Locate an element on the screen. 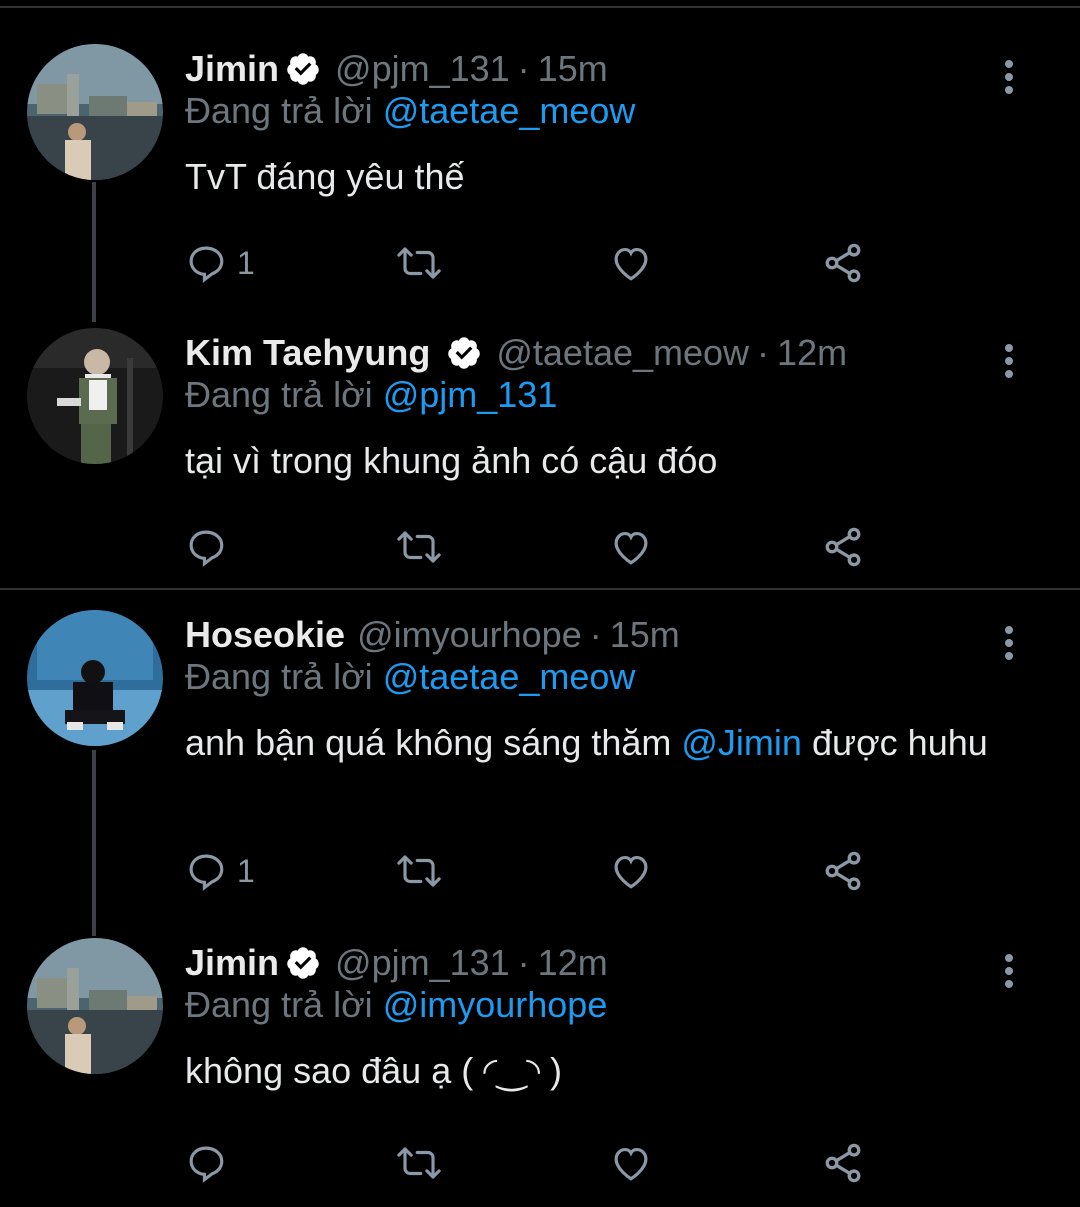  tweet-text-part: được huhu is located at coordinates (894, 742).